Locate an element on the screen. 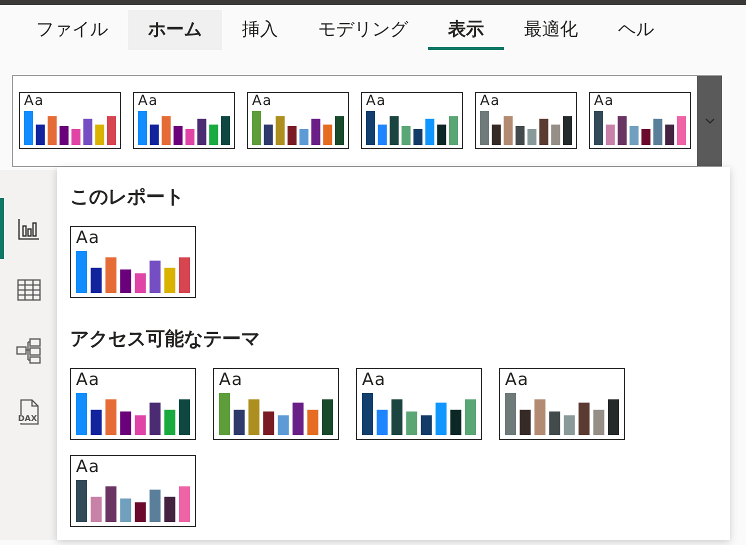 The width and height of the screenshot is (746, 545). view-button: DAX is located at coordinates (28, 411).